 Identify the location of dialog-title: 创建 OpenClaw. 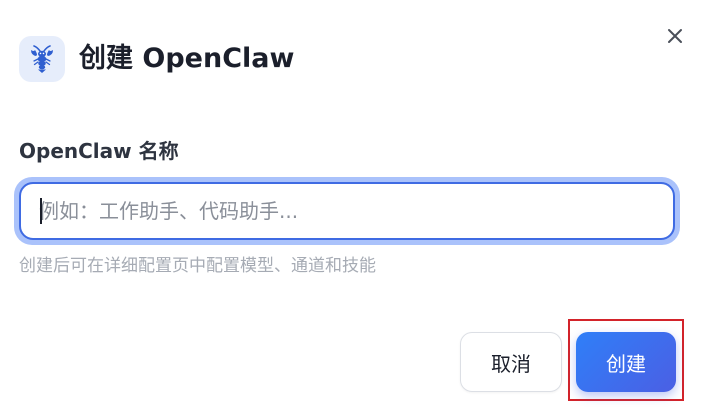
(187, 58).